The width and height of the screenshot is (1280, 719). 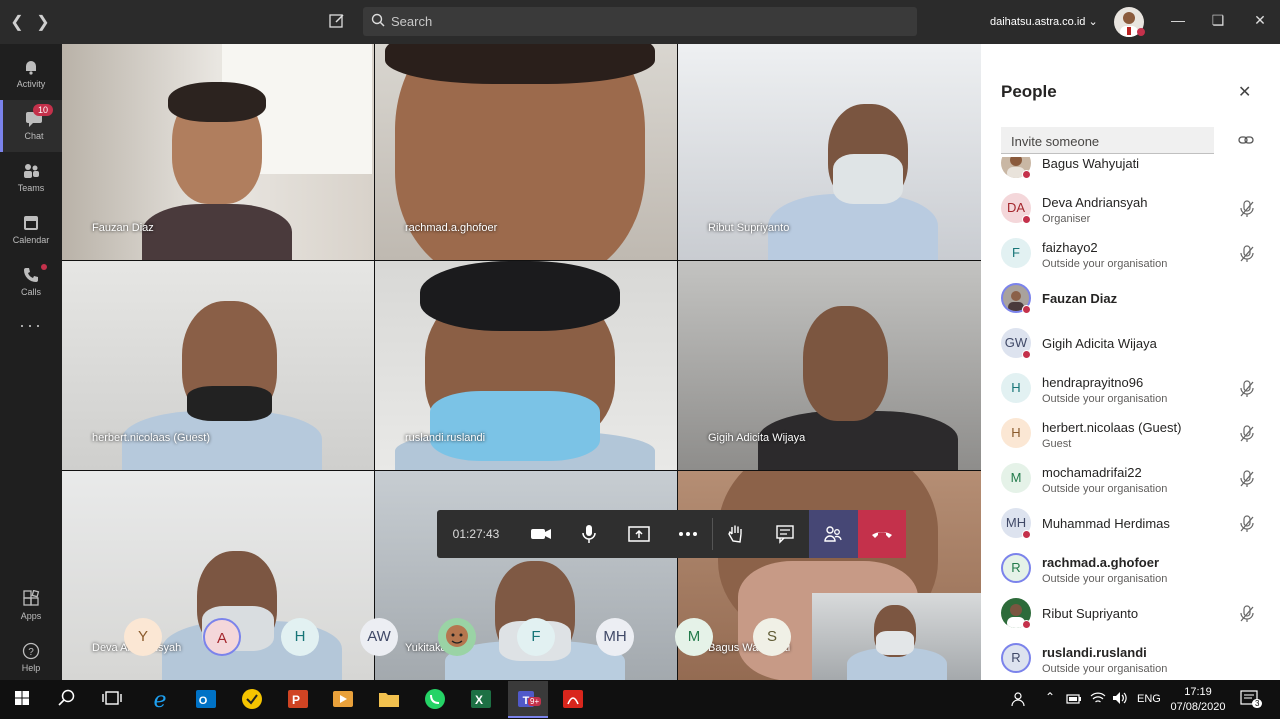 What do you see at coordinates (615, 637) in the screenshot?
I see `participant-avatar: MH` at bounding box center [615, 637].